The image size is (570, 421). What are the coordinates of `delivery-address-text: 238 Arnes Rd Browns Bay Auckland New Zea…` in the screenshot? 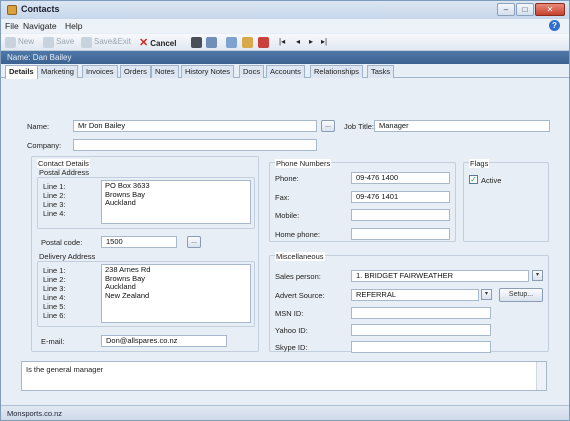 It's located at (128, 282).